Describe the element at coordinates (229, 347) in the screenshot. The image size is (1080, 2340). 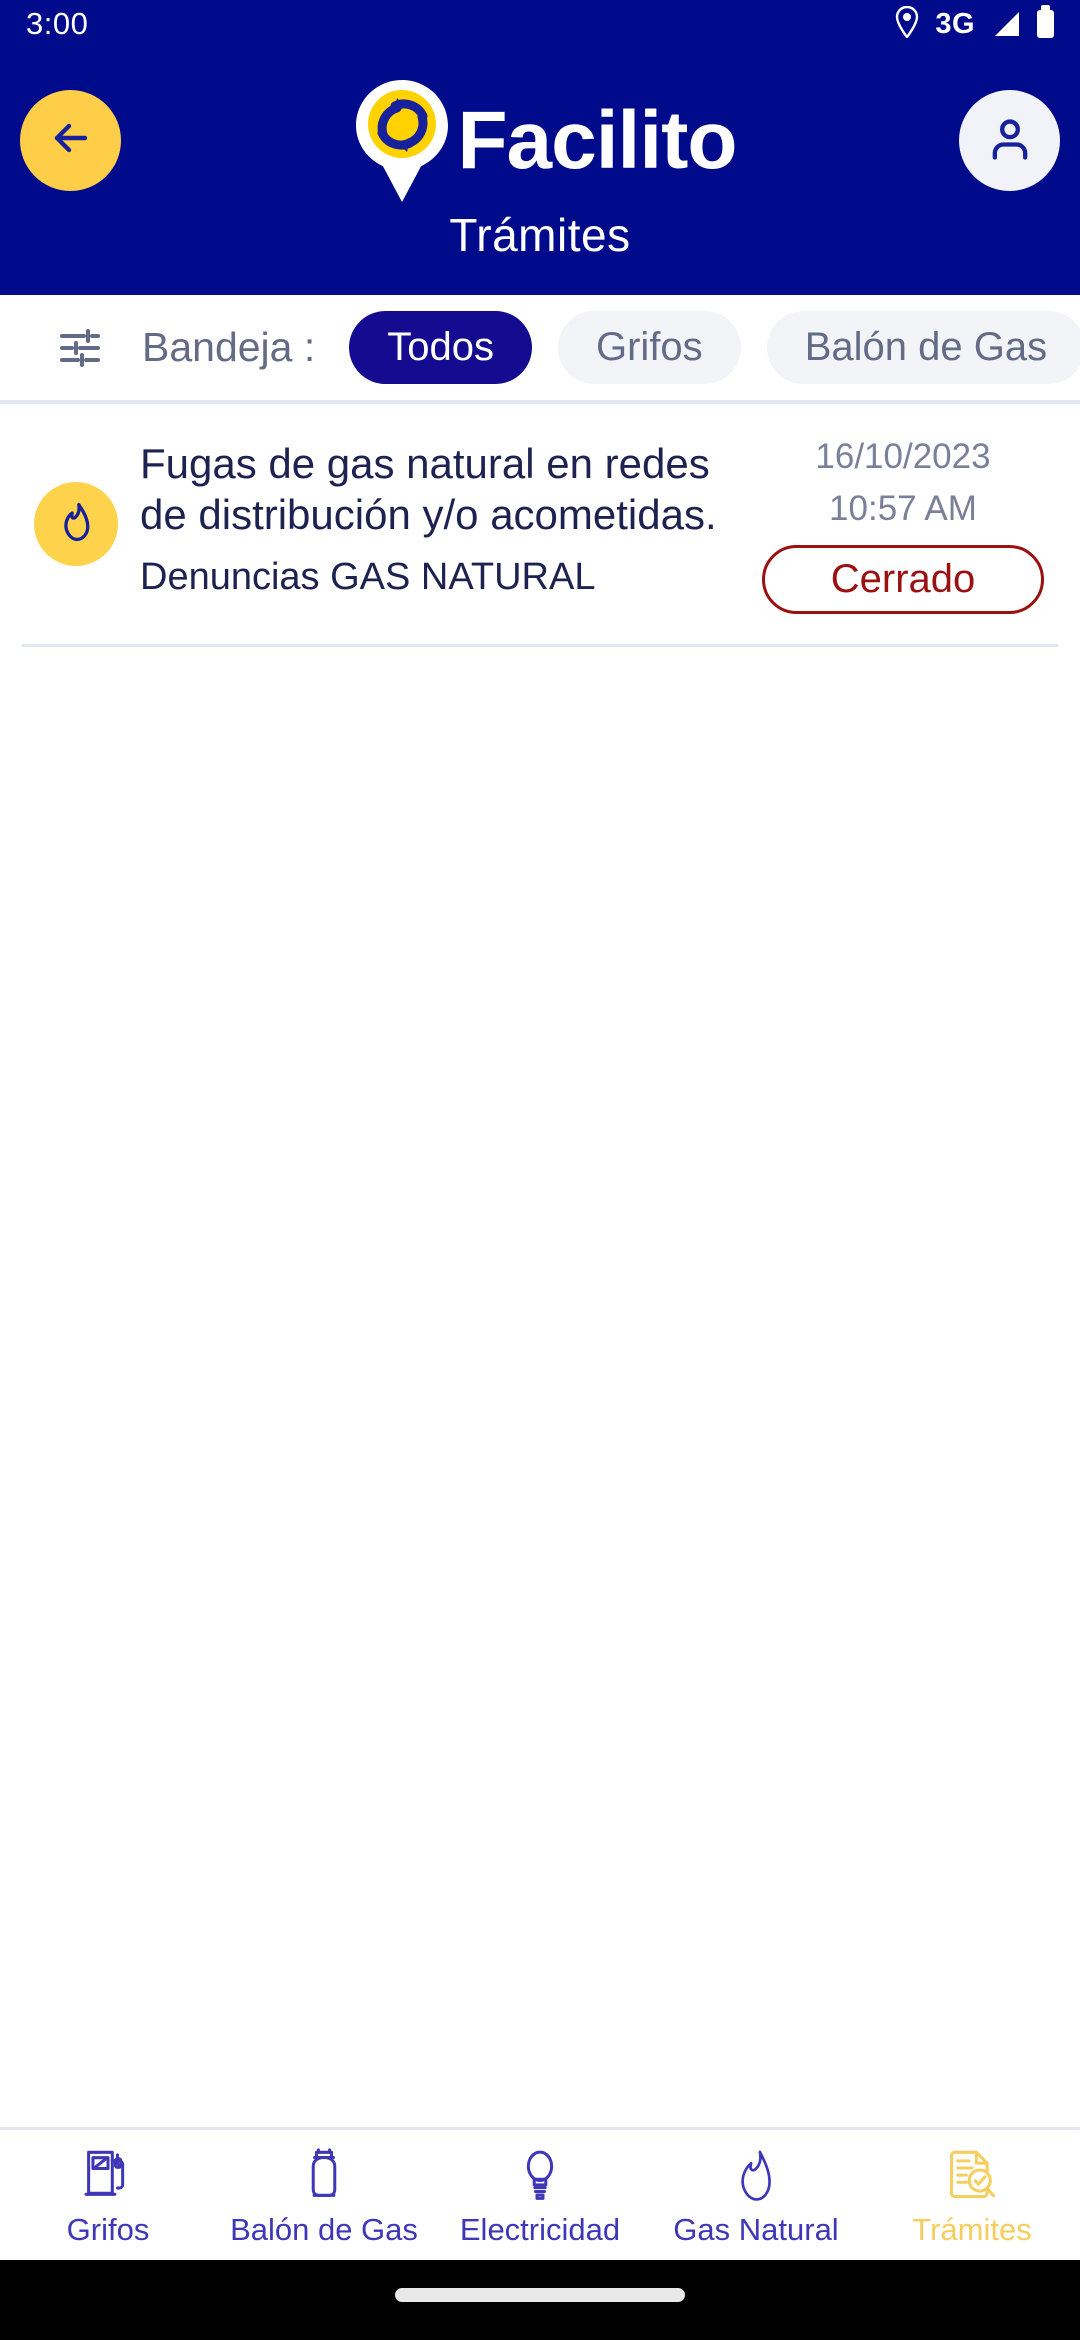
I see `filter-label: Bandeja :` at that location.